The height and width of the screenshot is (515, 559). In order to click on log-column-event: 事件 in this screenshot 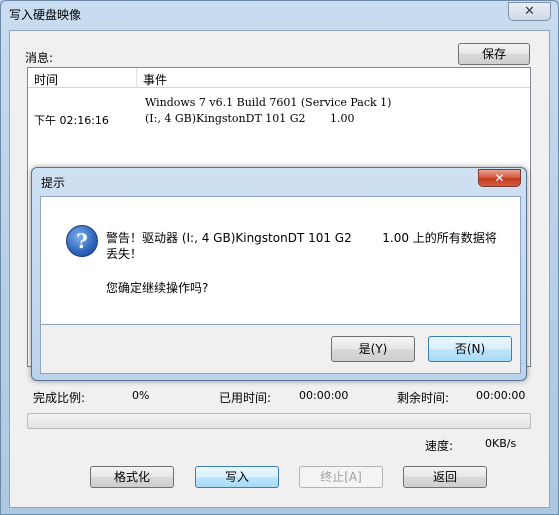, I will do `click(155, 79)`.